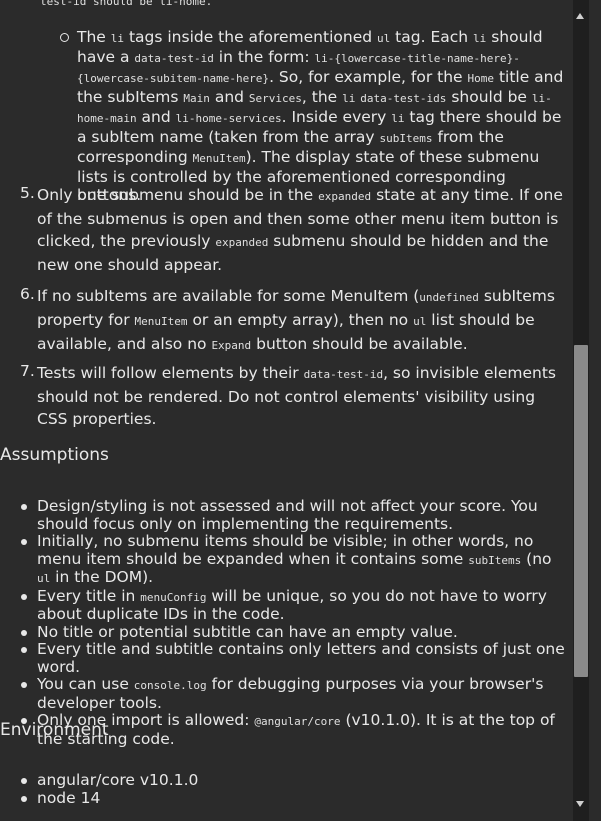  I want to click on list-item: node 14, so click(284, 798).